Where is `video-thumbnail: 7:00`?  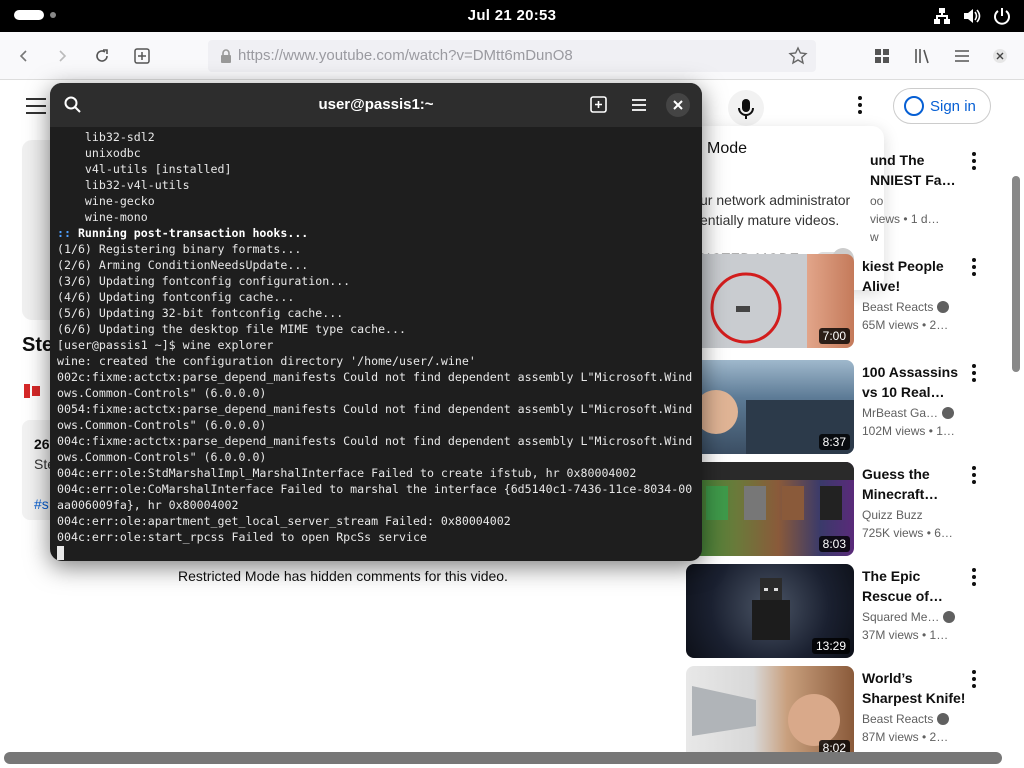 video-thumbnail: 7:00 is located at coordinates (770, 301).